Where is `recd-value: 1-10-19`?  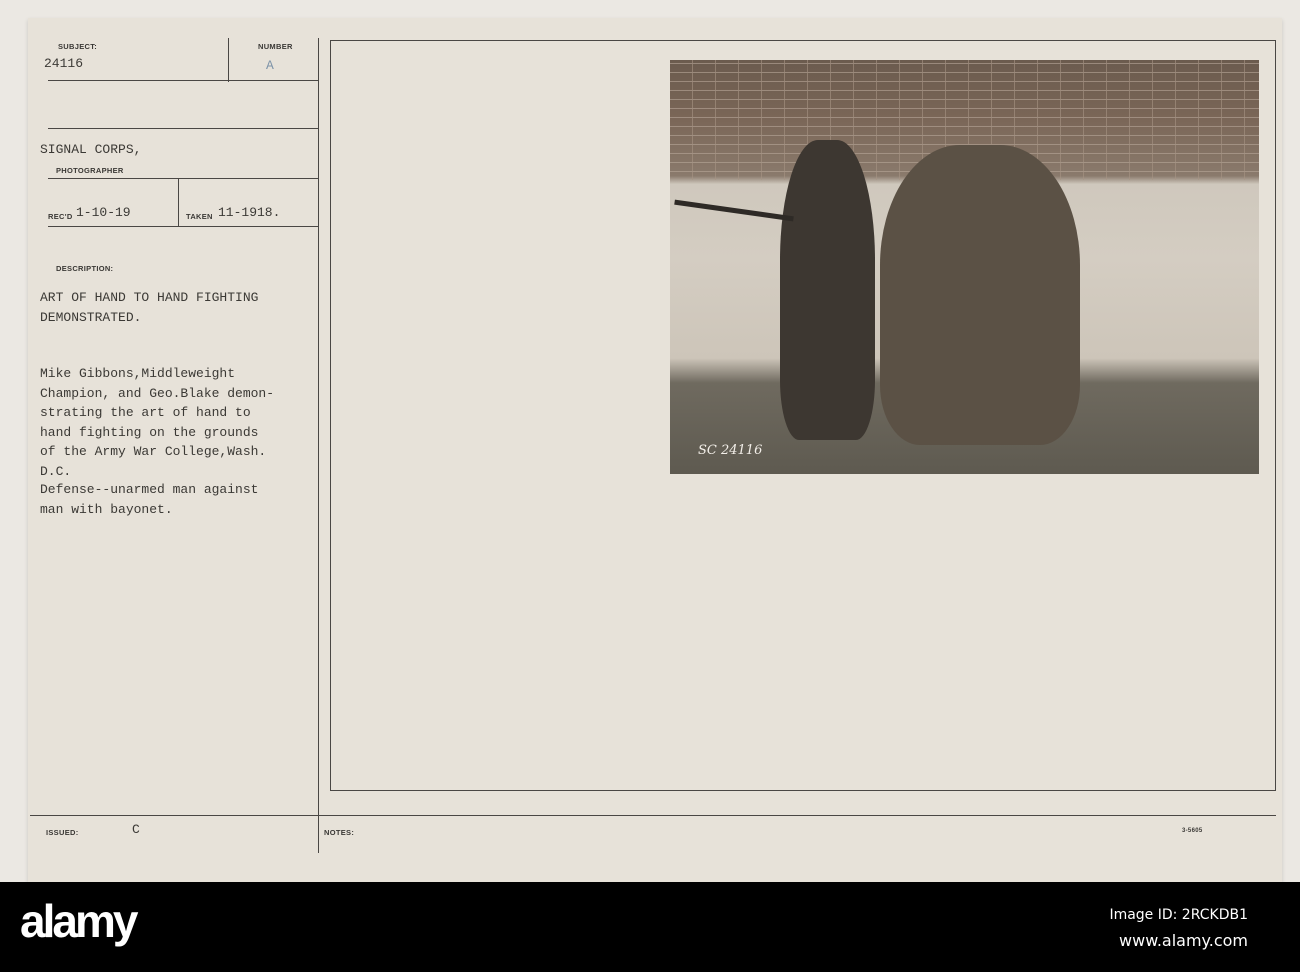
recd-value: 1-10-19 is located at coordinates (103, 212).